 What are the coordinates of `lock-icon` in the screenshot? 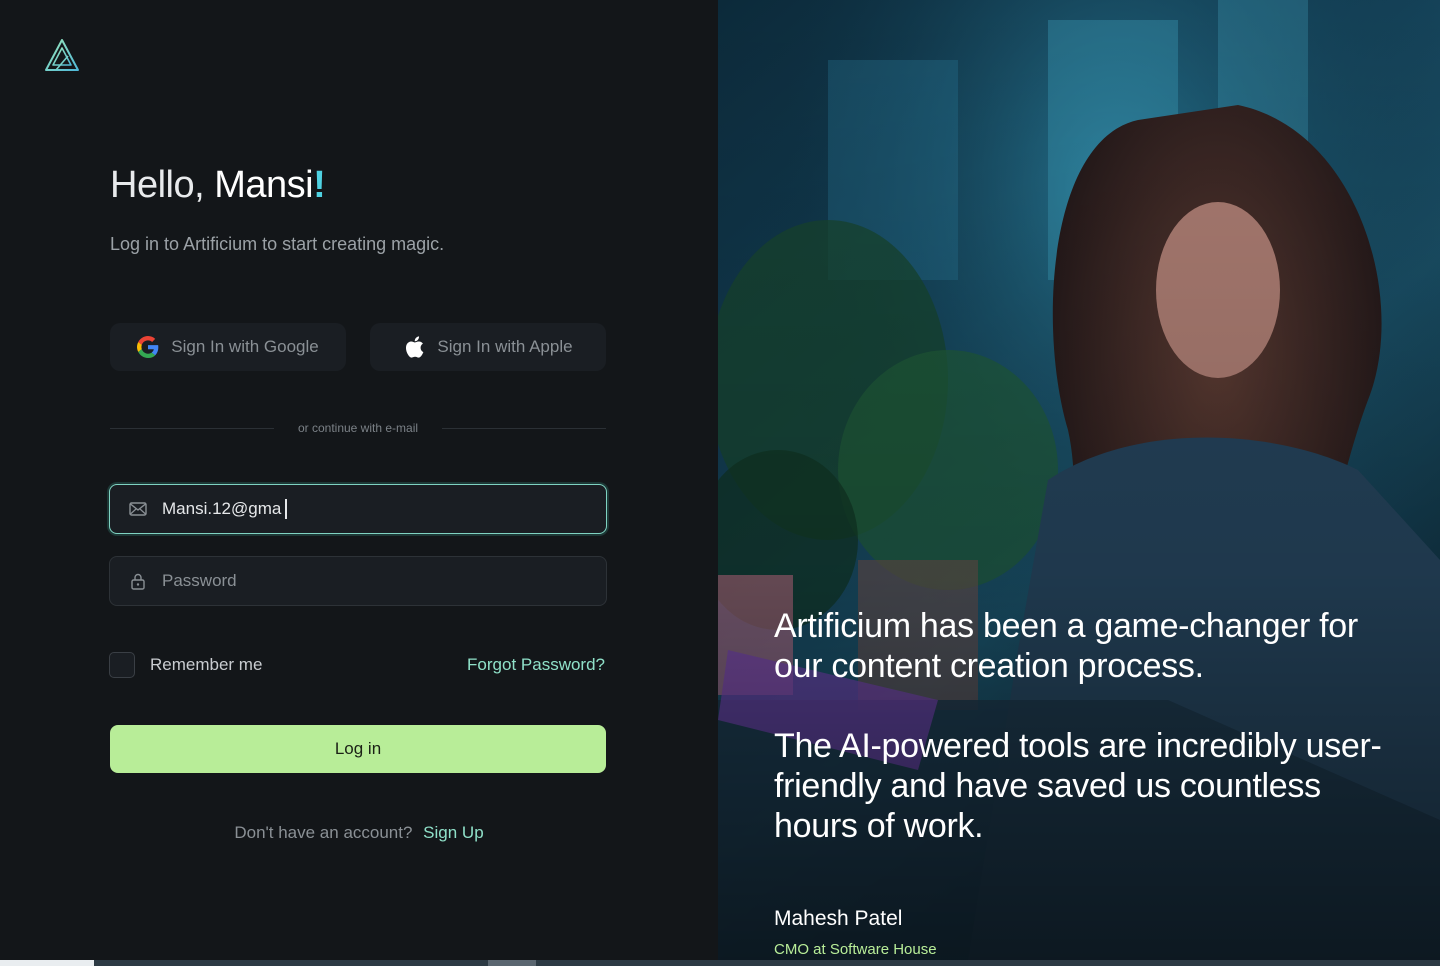 It's located at (138, 581).